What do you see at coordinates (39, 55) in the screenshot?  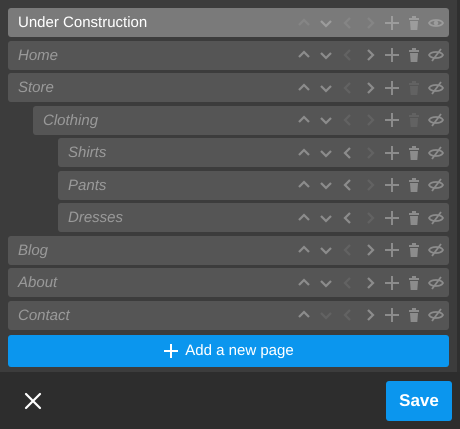 I see `page-title: Home` at bounding box center [39, 55].